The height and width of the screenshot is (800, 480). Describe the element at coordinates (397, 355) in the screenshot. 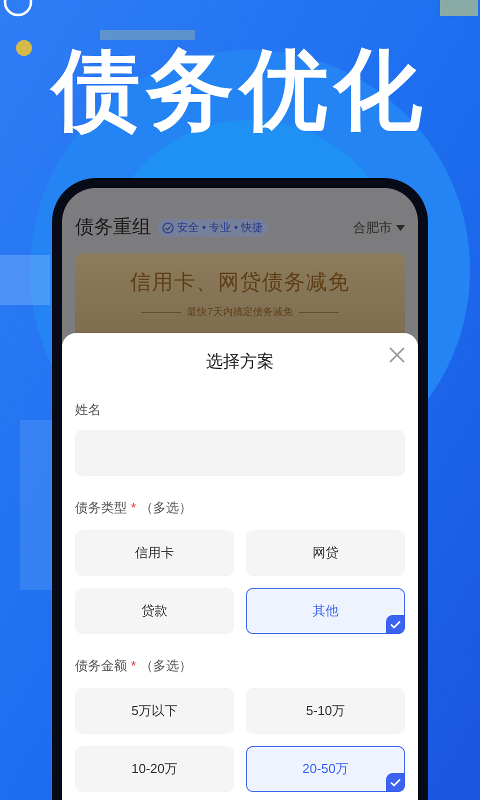

I see `close-button` at that location.